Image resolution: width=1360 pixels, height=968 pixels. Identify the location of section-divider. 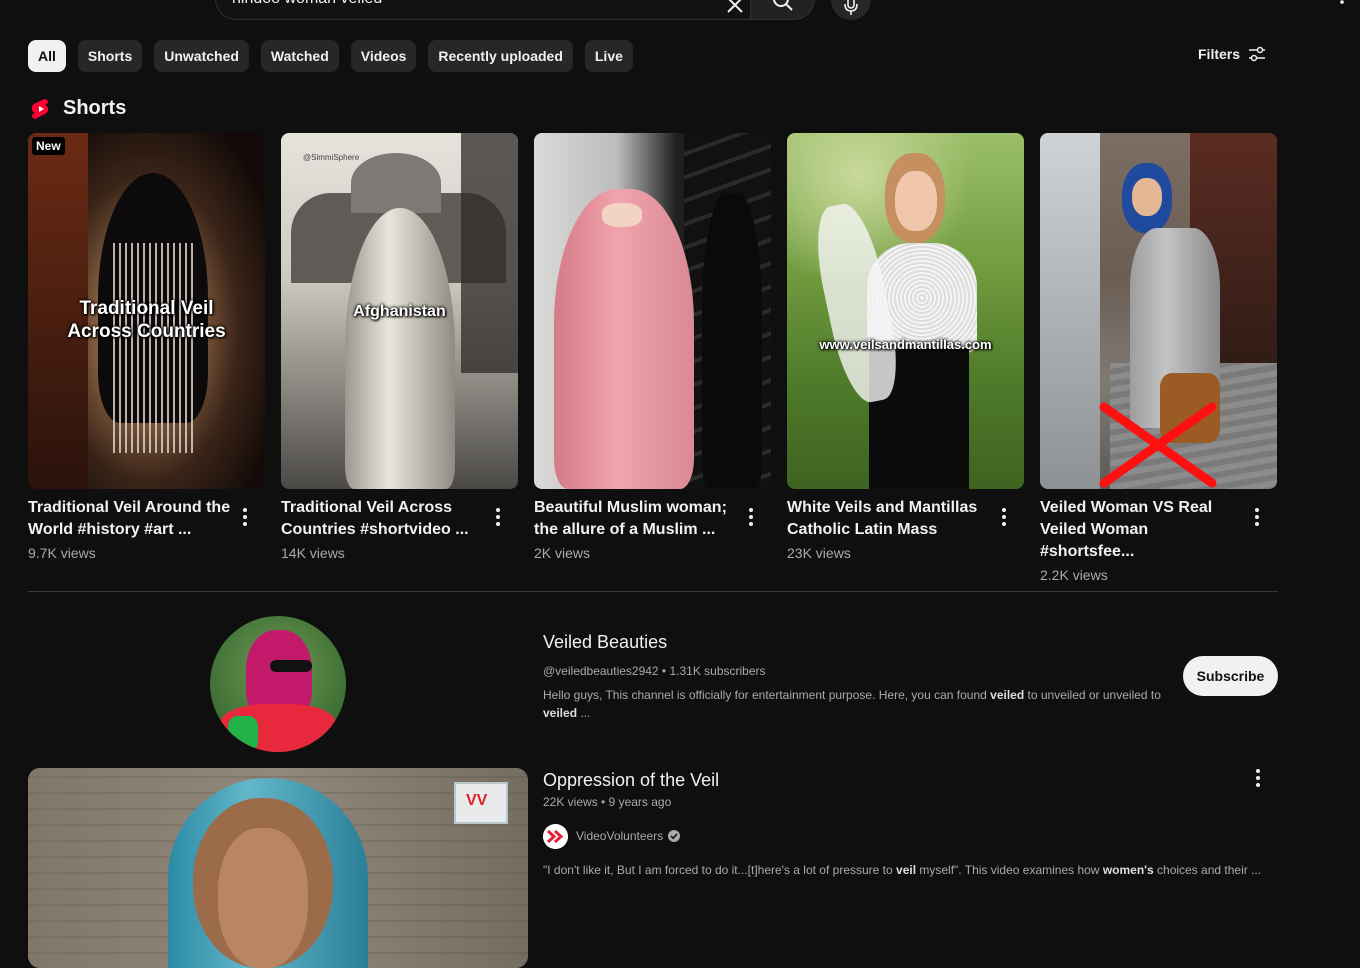
(653, 591).